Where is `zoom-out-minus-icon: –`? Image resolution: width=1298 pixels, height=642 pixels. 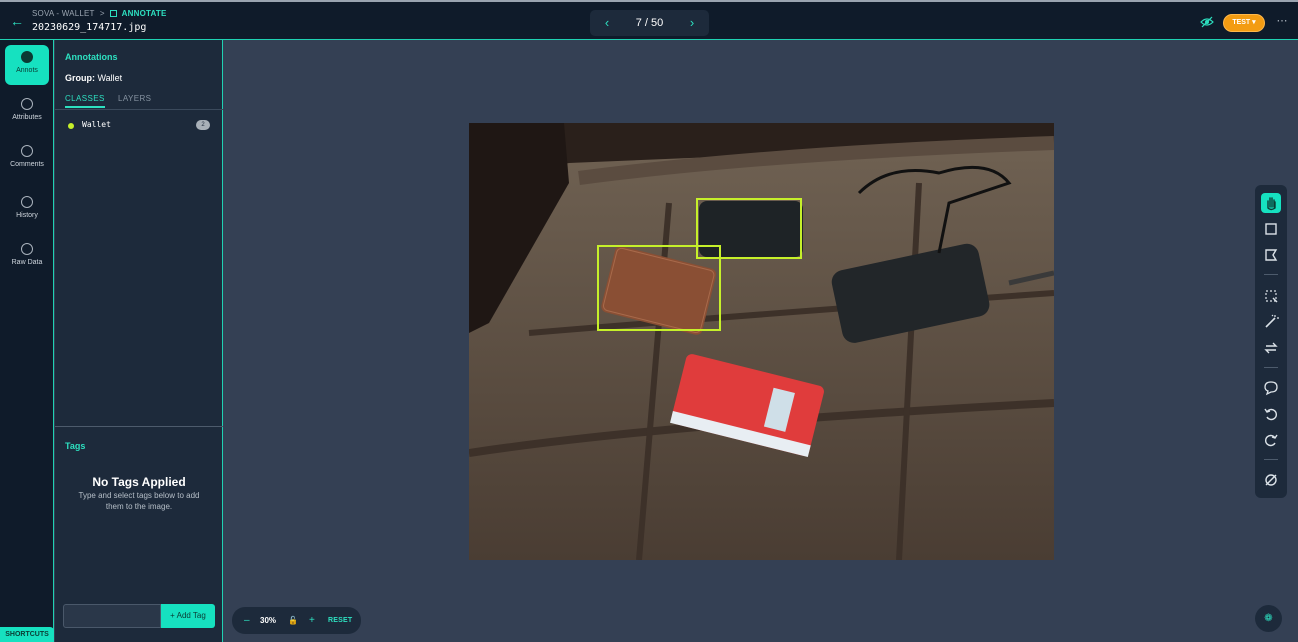
zoom-out-minus-icon: – is located at coordinates (247, 620).